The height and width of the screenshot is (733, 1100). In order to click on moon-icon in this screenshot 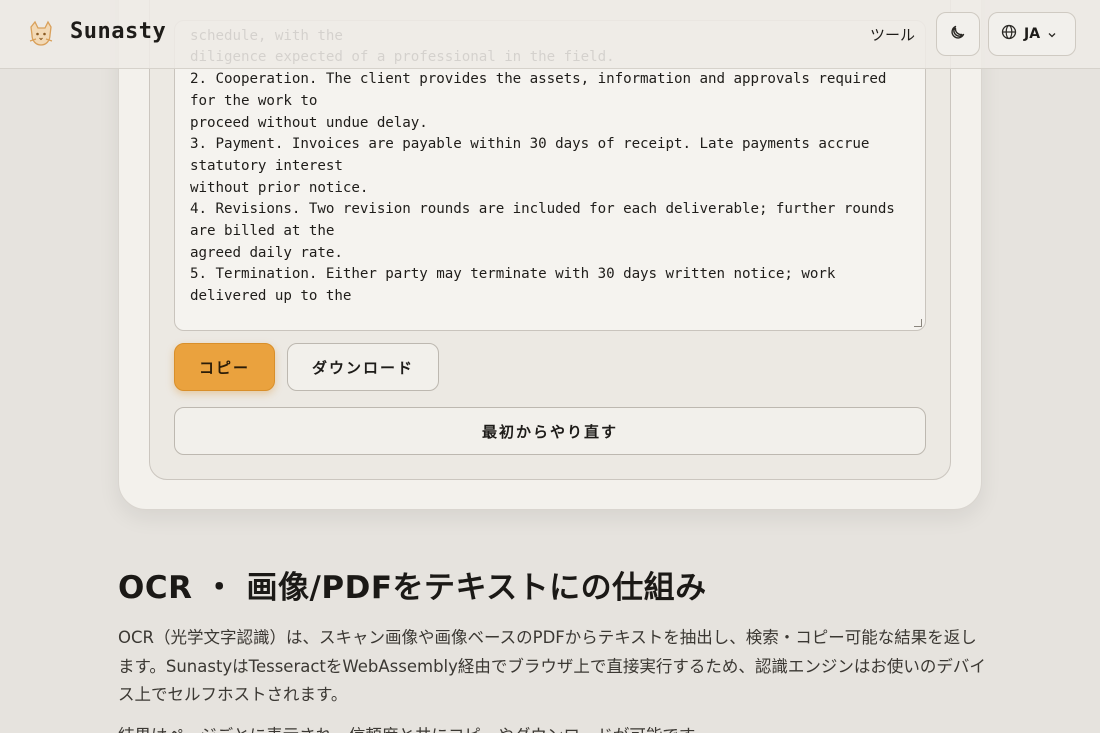, I will do `click(958, 34)`.